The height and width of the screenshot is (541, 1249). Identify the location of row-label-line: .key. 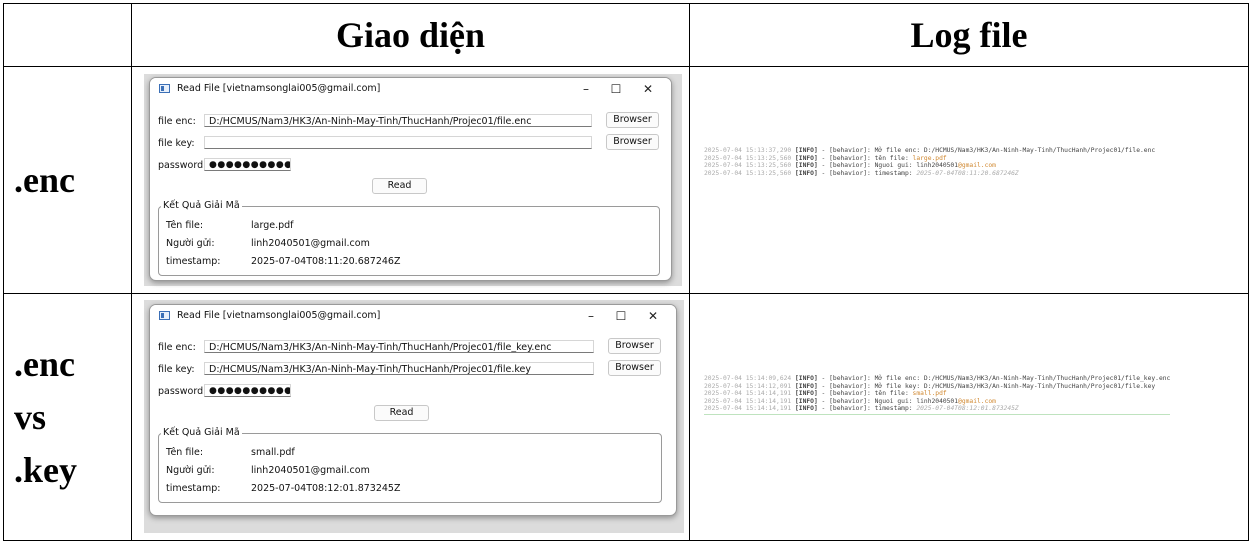
(45, 469).